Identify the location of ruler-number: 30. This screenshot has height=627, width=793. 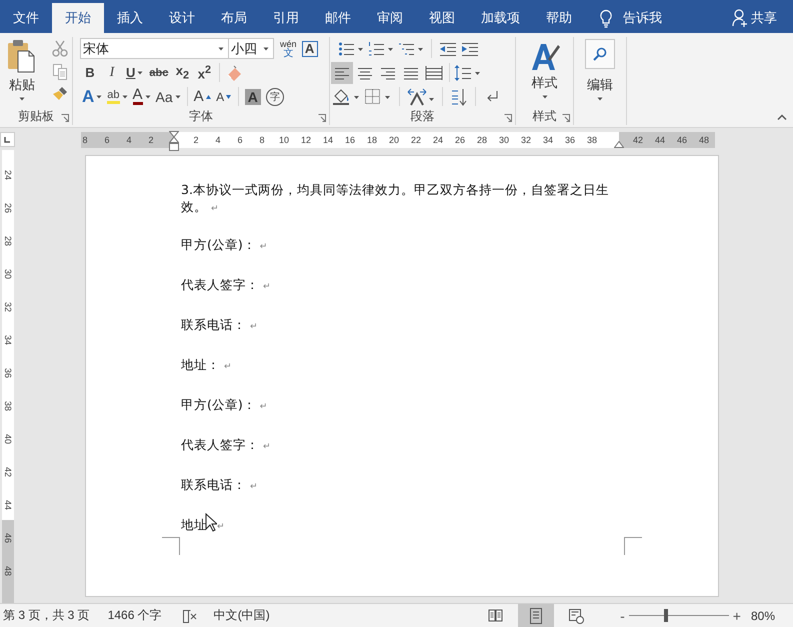
(8, 273).